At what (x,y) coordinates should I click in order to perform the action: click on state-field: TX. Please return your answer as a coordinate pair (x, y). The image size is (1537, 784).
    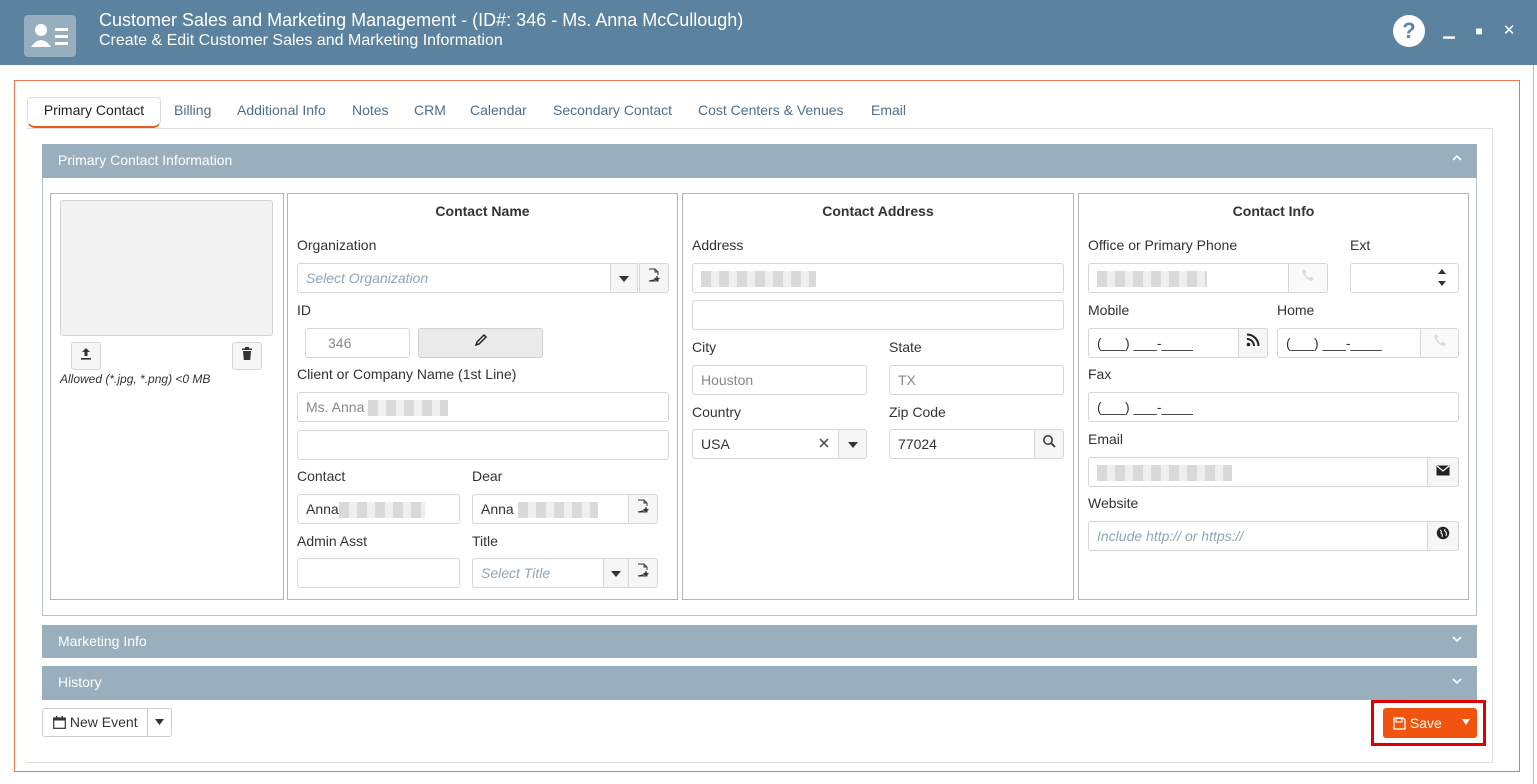
    Looking at the image, I should click on (976, 380).